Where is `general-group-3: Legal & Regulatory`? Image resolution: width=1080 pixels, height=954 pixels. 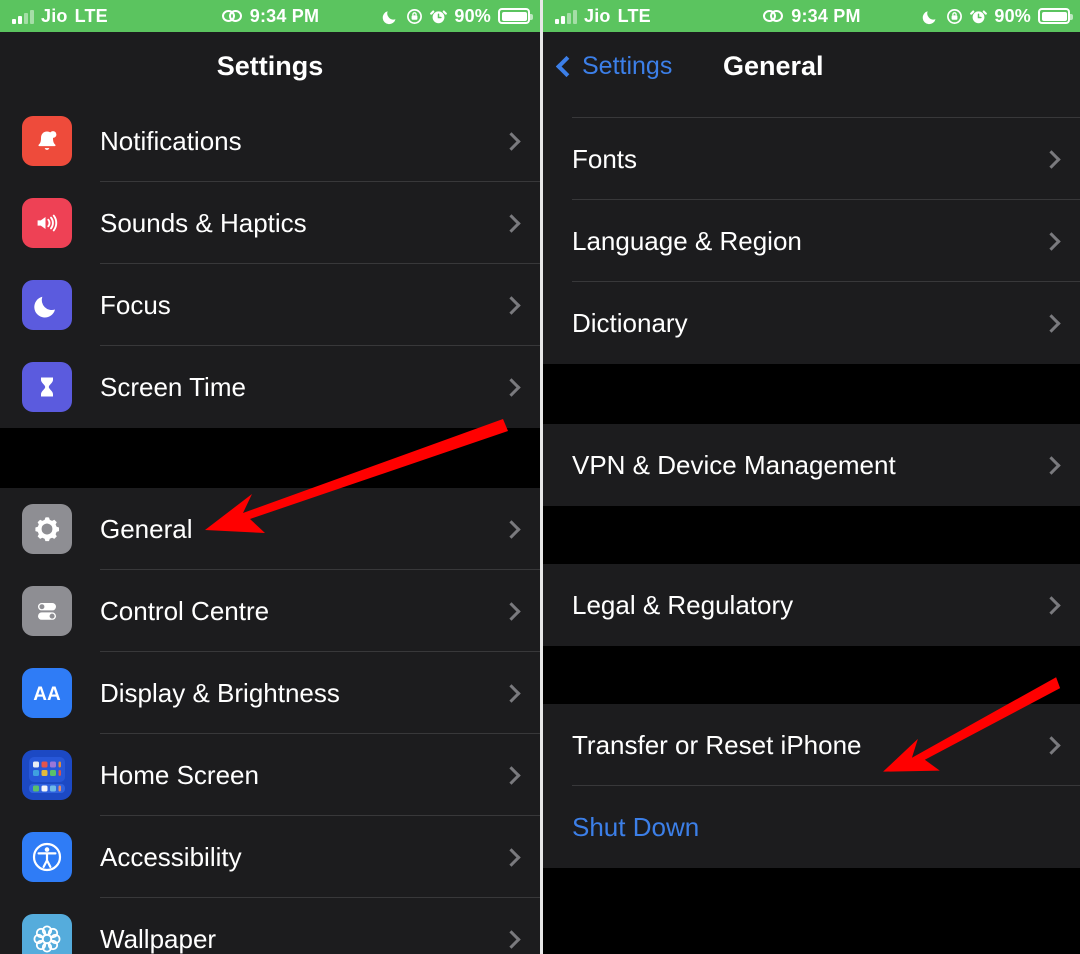
general-group-3: Legal & Regulatory is located at coordinates (811, 605).